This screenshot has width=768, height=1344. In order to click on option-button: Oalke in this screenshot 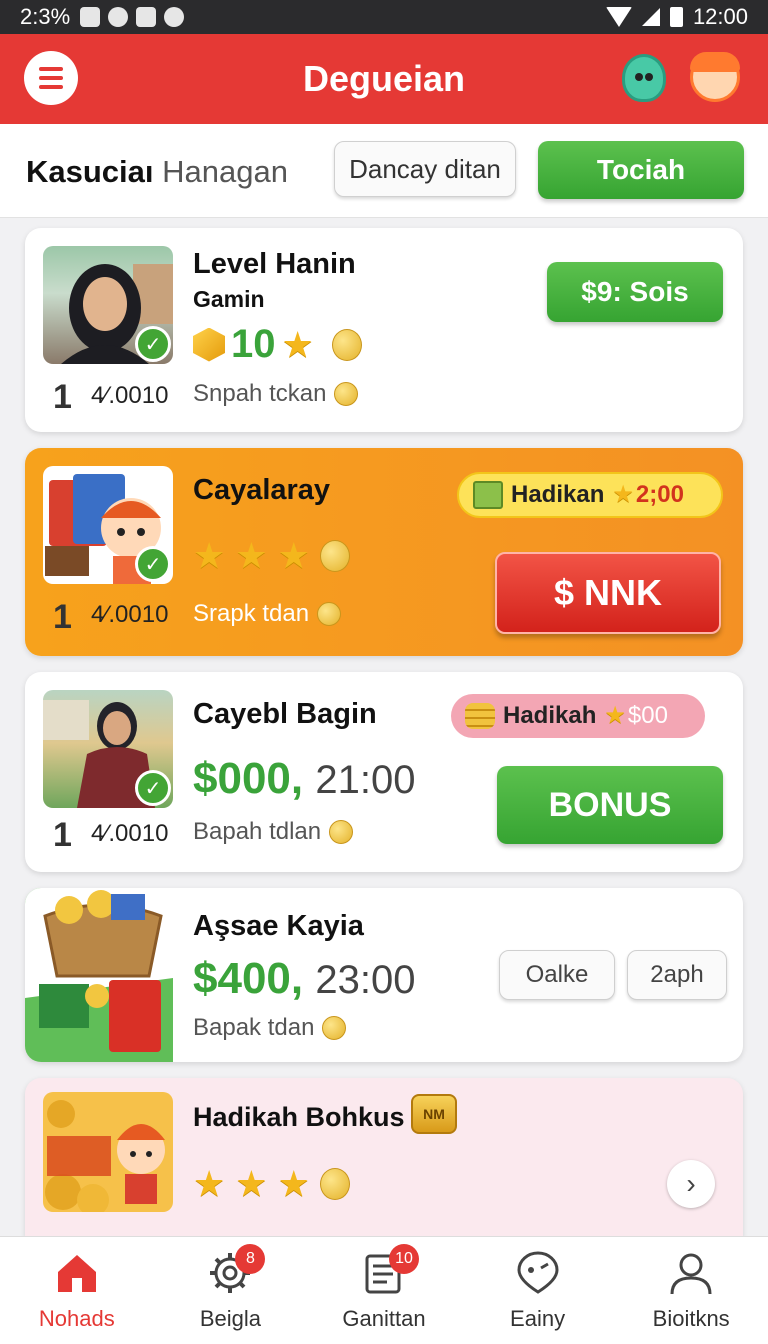, I will do `click(557, 975)`.